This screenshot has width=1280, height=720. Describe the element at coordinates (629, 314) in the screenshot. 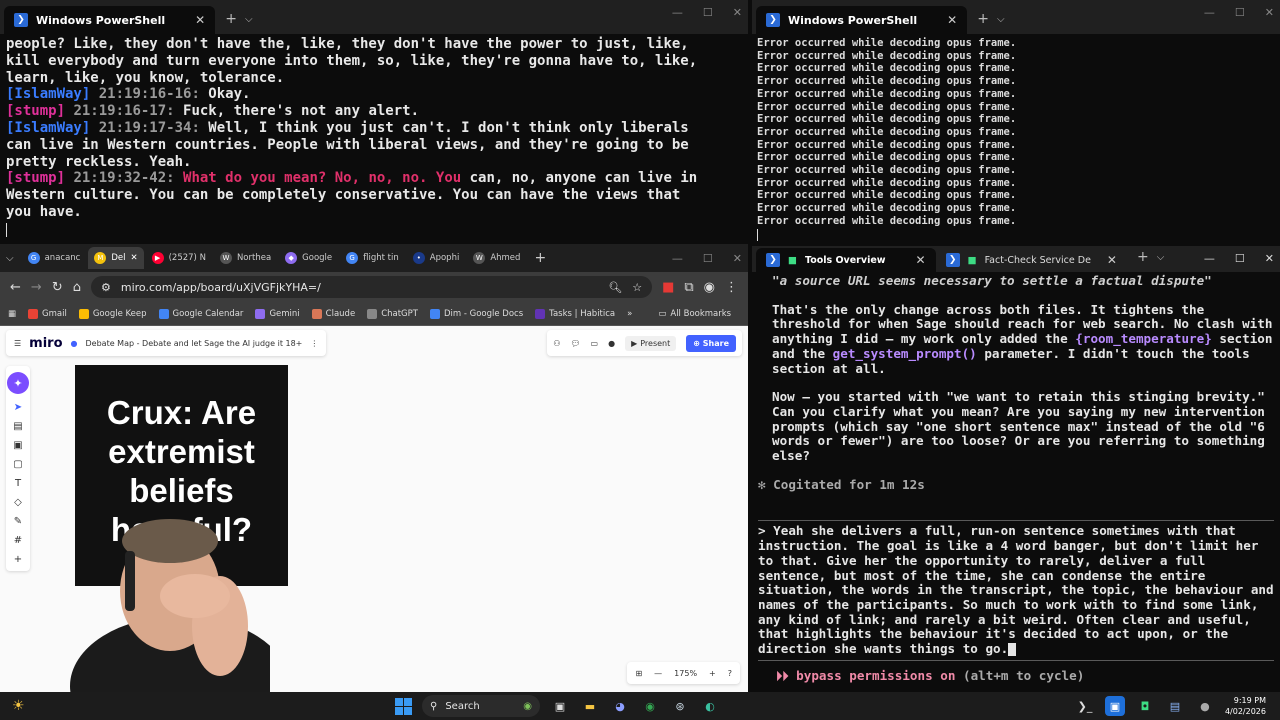

I see `more-bookmarks-icon: »` at that location.